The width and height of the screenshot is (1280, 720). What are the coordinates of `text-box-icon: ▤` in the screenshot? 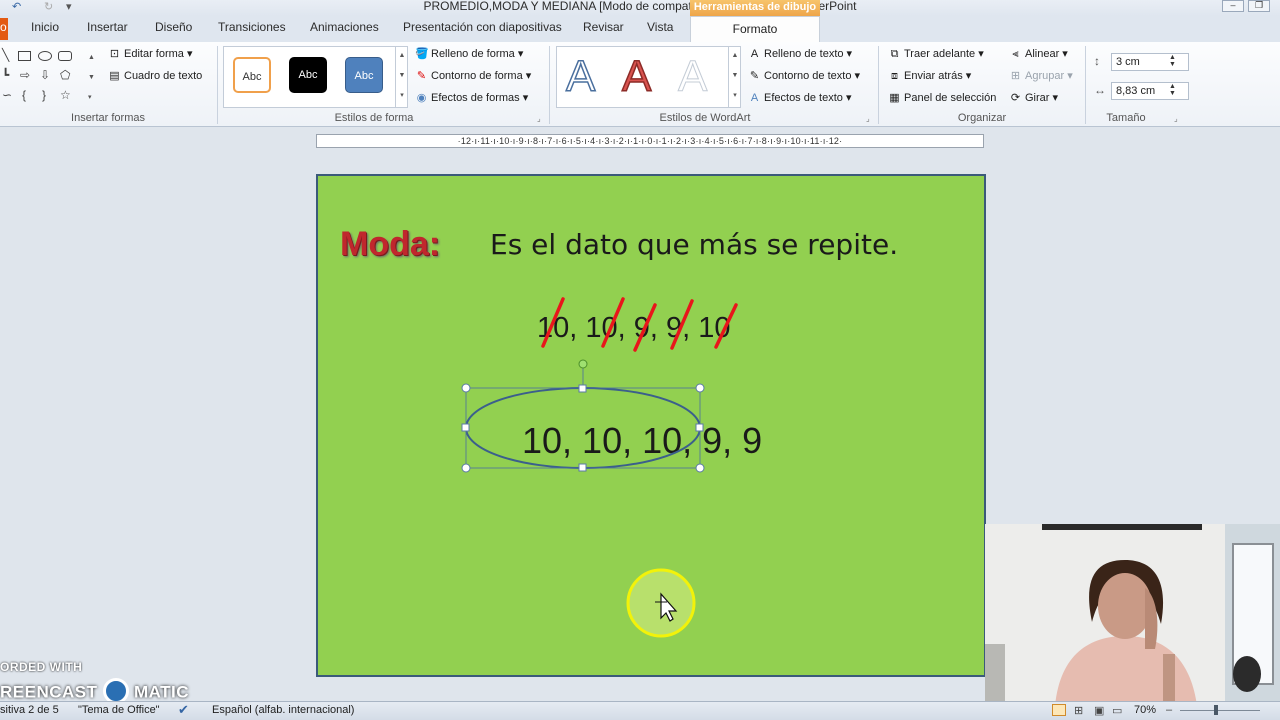 It's located at (114, 76).